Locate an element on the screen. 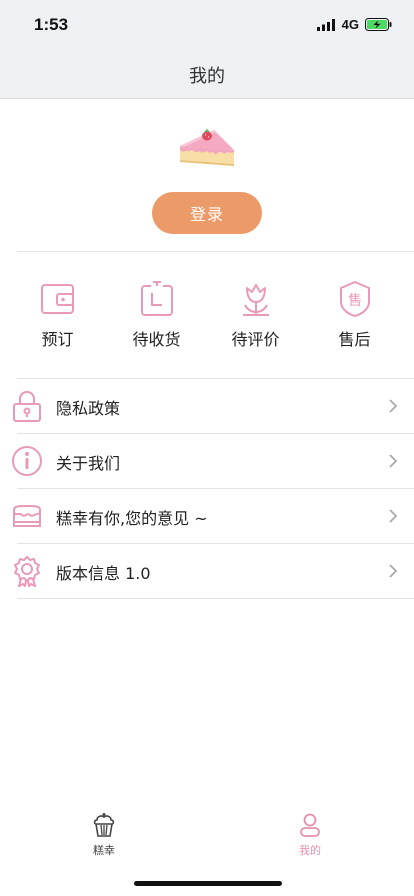 The width and height of the screenshot is (414, 896). menu-privacy-policy: 隐私政策 is located at coordinates (213, 406).